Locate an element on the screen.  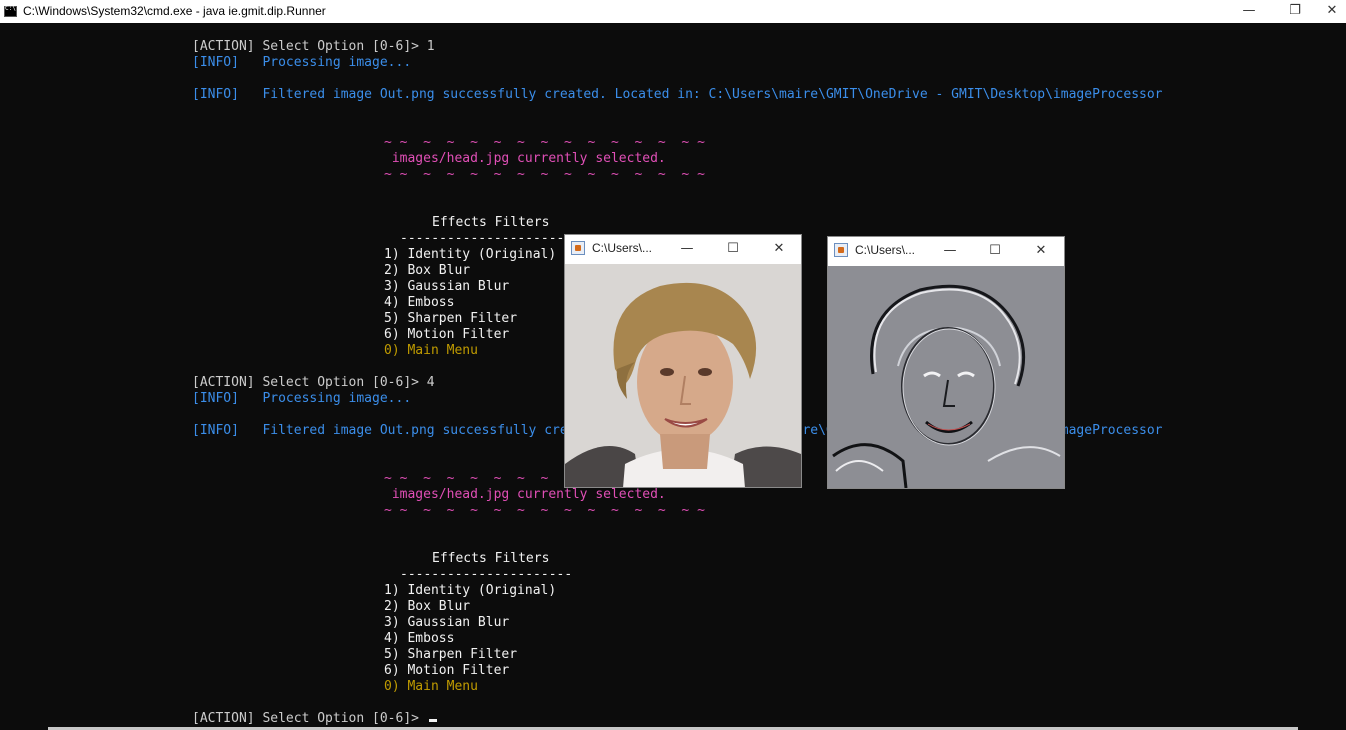
text-cursor is located at coordinates (432, 720).